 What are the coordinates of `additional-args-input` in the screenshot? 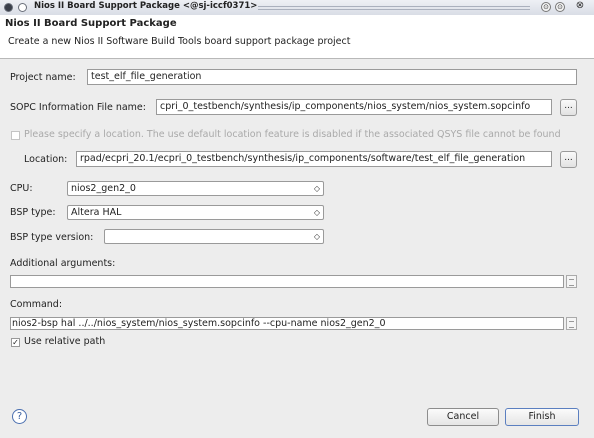 It's located at (287, 281).